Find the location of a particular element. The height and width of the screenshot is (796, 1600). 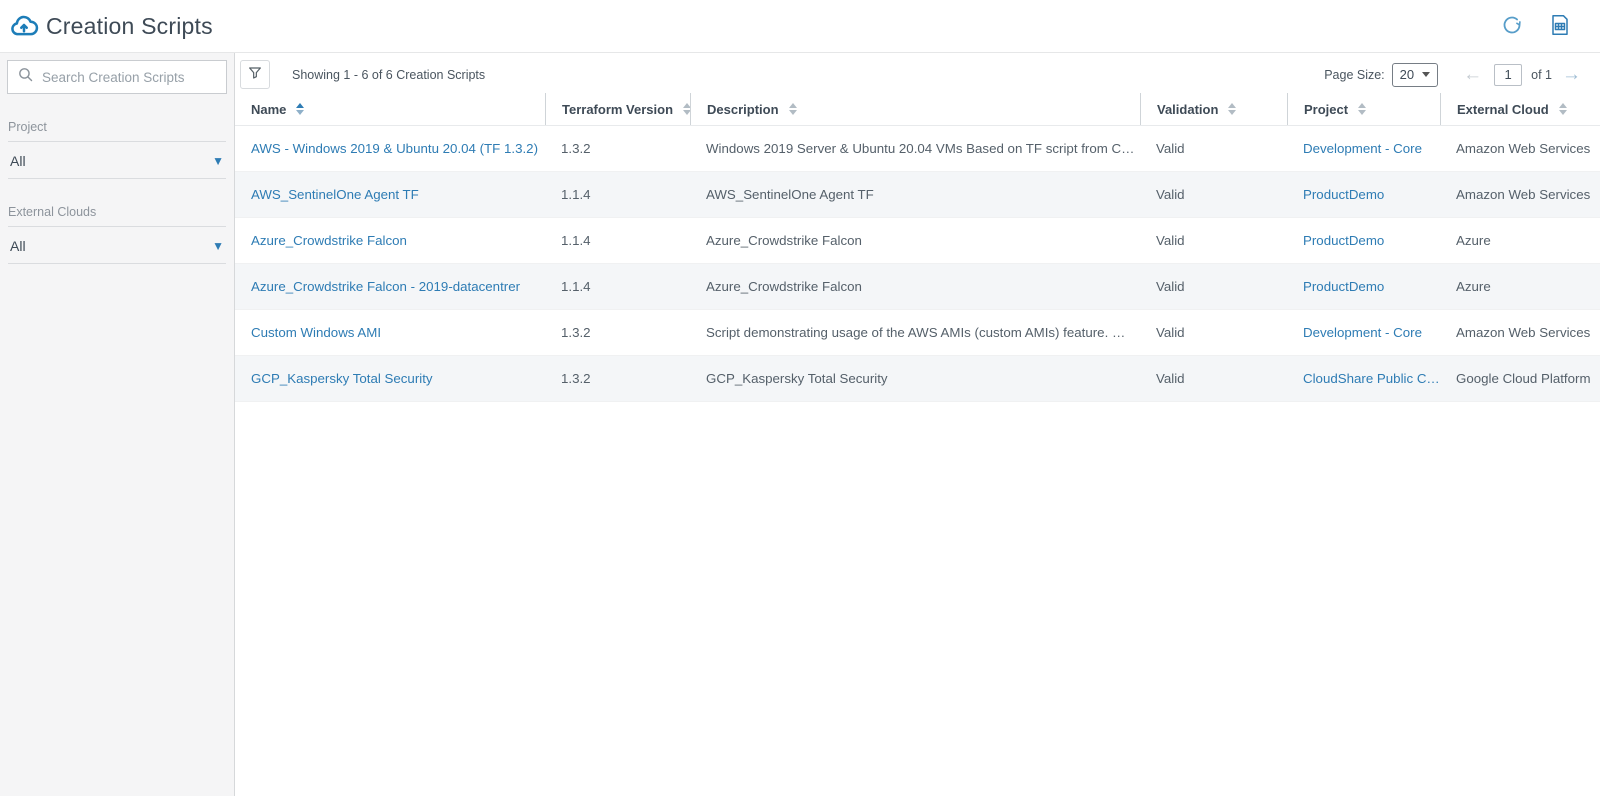

pagination: Page Size: 20 ← of 1 → is located at coordinates (1454, 74).